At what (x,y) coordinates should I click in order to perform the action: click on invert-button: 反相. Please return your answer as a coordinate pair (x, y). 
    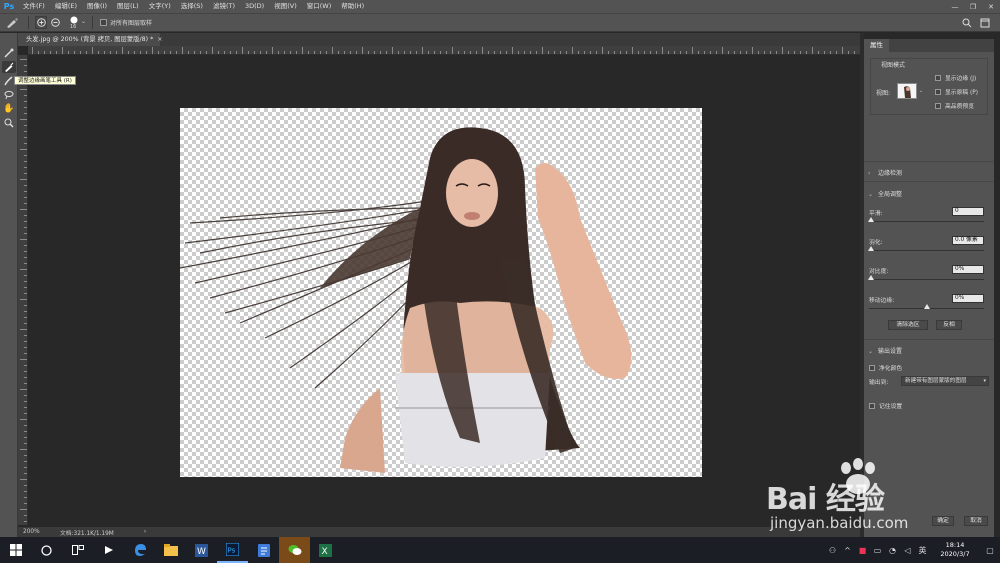
    Looking at the image, I should click on (949, 325).